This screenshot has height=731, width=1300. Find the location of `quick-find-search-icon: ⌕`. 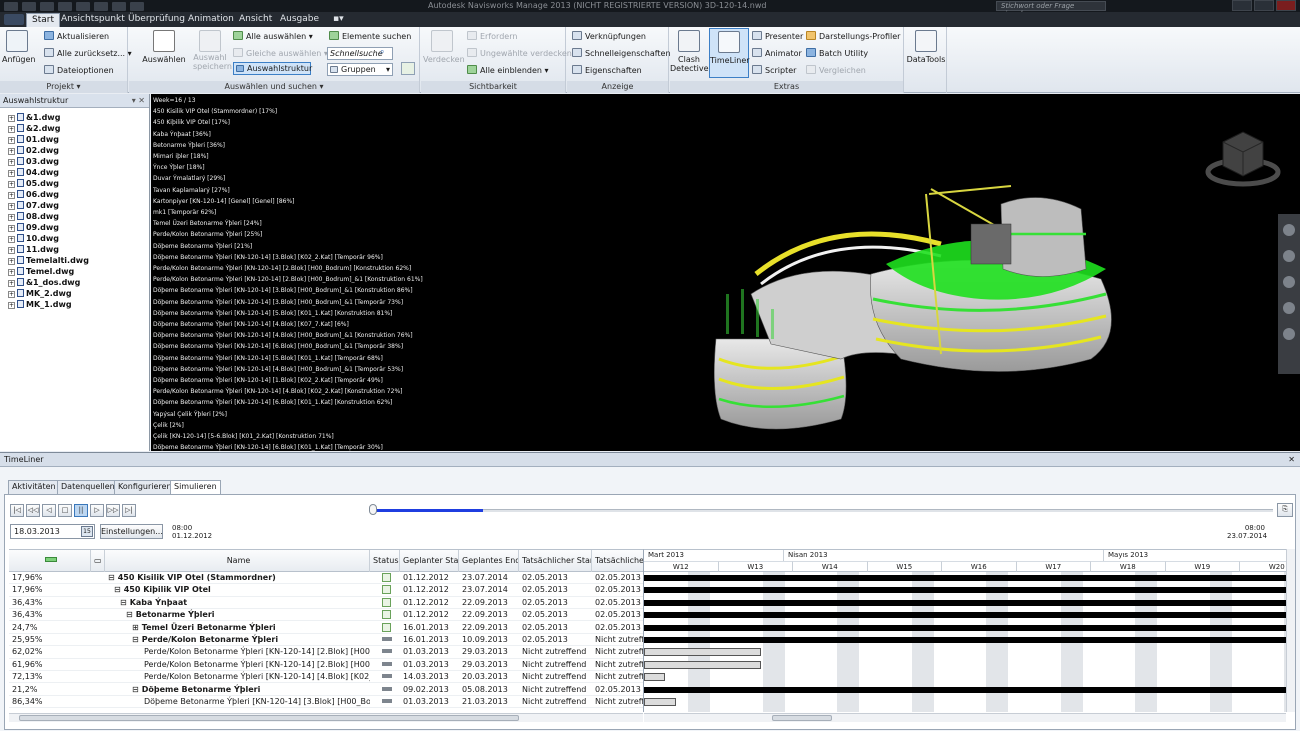

quick-find-search-icon: ⌕ is located at coordinates (382, 52).